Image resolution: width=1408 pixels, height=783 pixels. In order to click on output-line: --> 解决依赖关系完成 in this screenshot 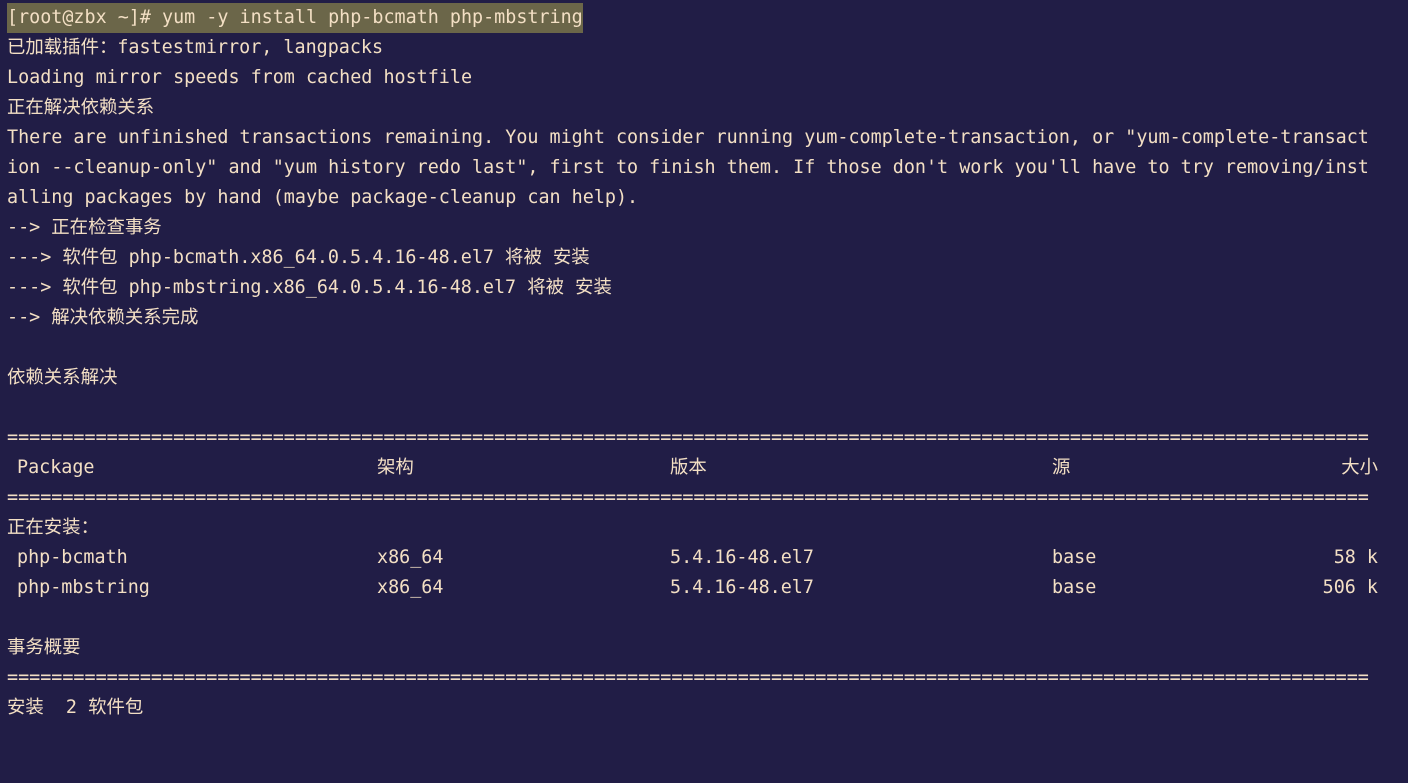, I will do `click(103, 317)`.